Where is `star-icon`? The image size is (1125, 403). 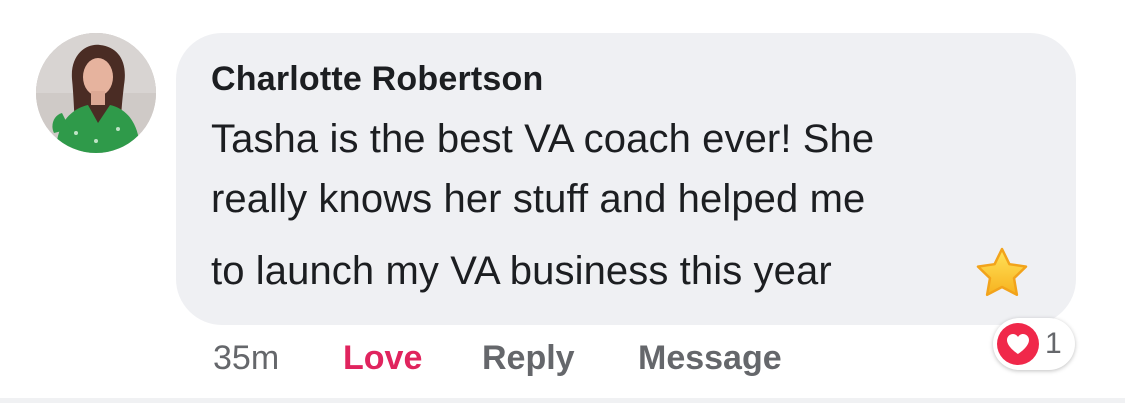 star-icon is located at coordinates (1002, 273).